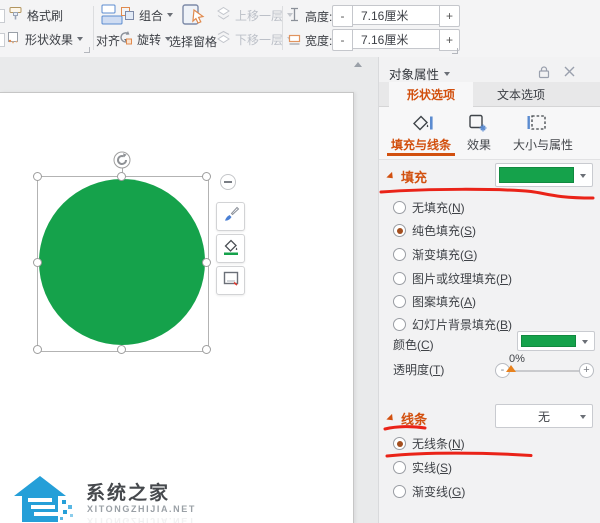 This screenshot has height=523, width=600. I want to click on radio-solid-line: 实线(S), so click(422, 467).